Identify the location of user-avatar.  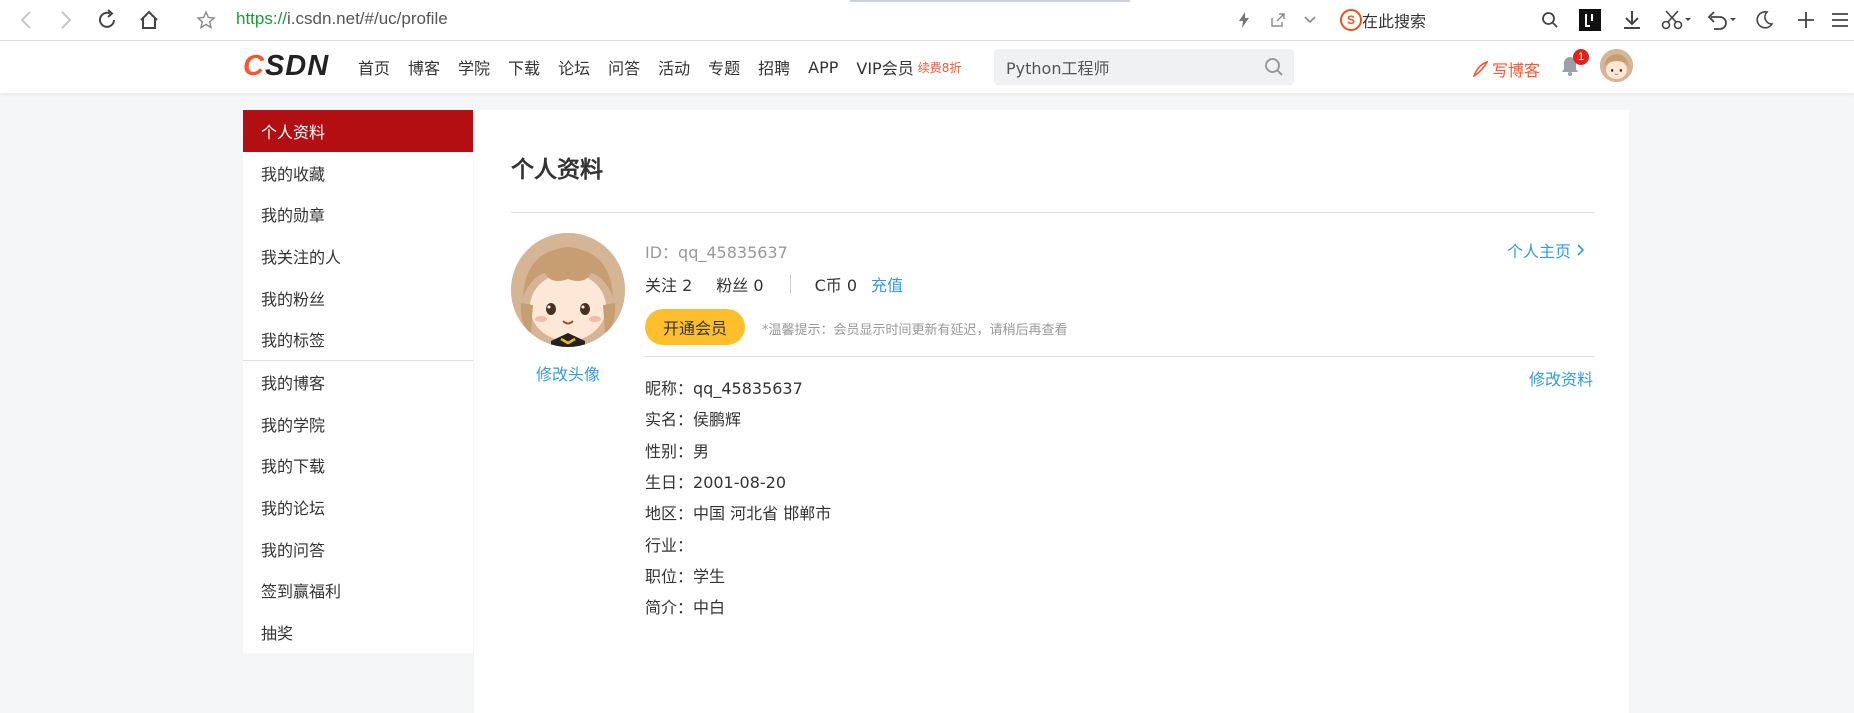
(1616, 65).